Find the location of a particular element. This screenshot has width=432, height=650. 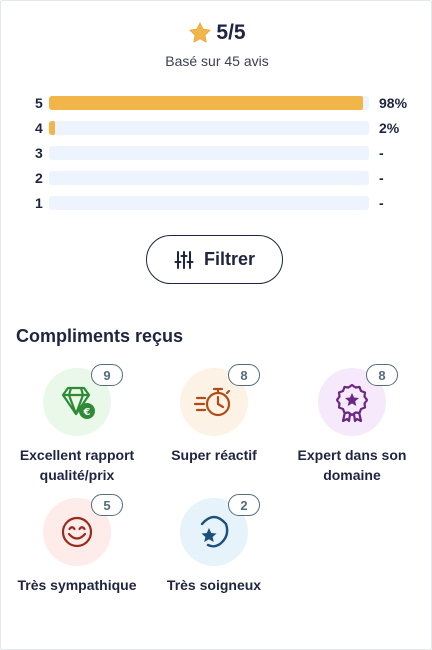

distribution-row: 1 - is located at coordinates (225, 202).